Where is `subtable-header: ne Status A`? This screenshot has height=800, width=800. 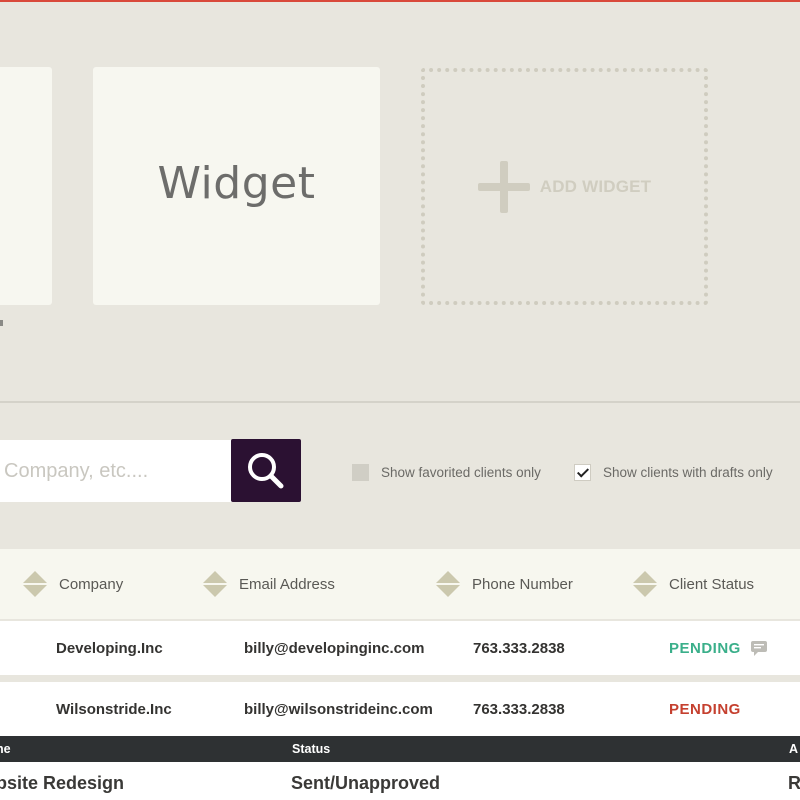 subtable-header: ne Status A is located at coordinates (400, 749).